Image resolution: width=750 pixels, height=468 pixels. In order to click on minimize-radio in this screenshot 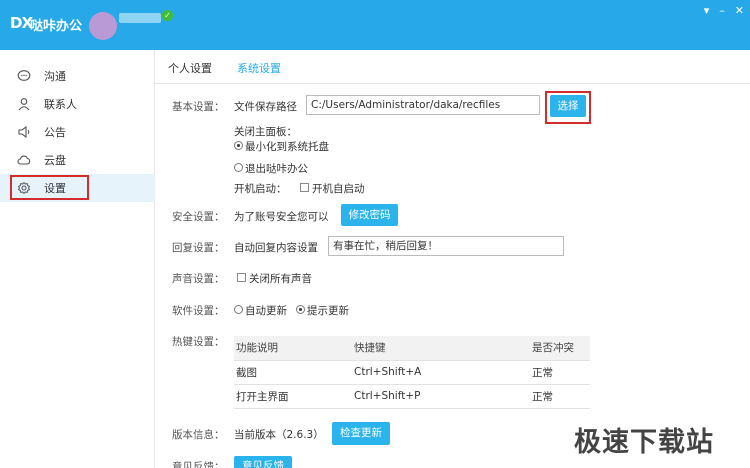, I will do `click(238, 145)`.